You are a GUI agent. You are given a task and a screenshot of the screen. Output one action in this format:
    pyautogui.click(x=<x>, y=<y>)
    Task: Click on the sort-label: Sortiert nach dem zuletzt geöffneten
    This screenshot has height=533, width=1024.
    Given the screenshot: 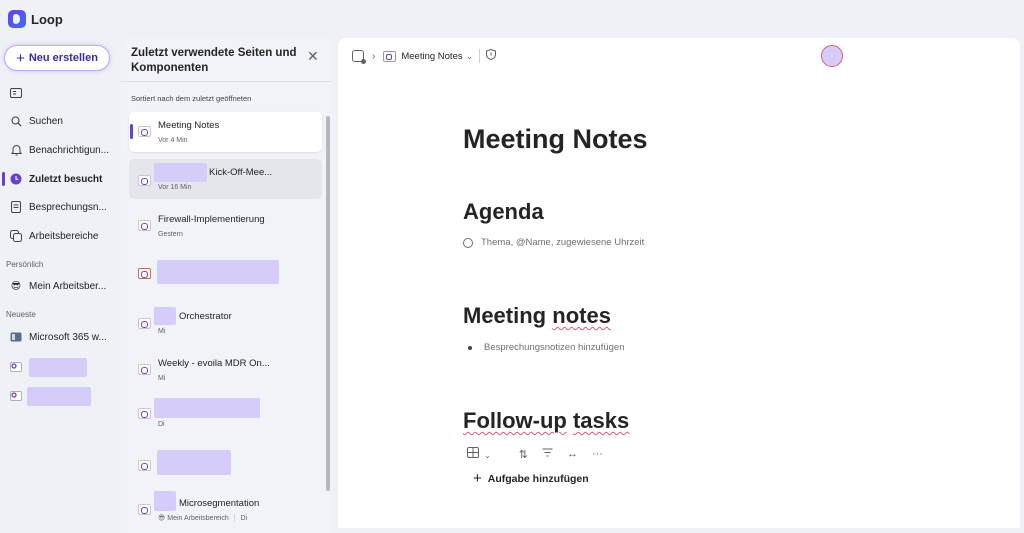 What is the action you would take?
    pyautogui.click(x=191, y=98)
    